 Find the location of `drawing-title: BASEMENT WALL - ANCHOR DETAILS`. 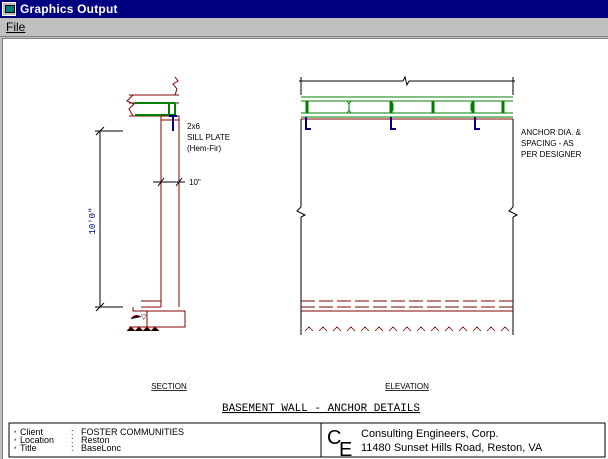

drawing-title: BASEMENT WALL - ANCHOR DETAILS is located at coordinates (321, 409).